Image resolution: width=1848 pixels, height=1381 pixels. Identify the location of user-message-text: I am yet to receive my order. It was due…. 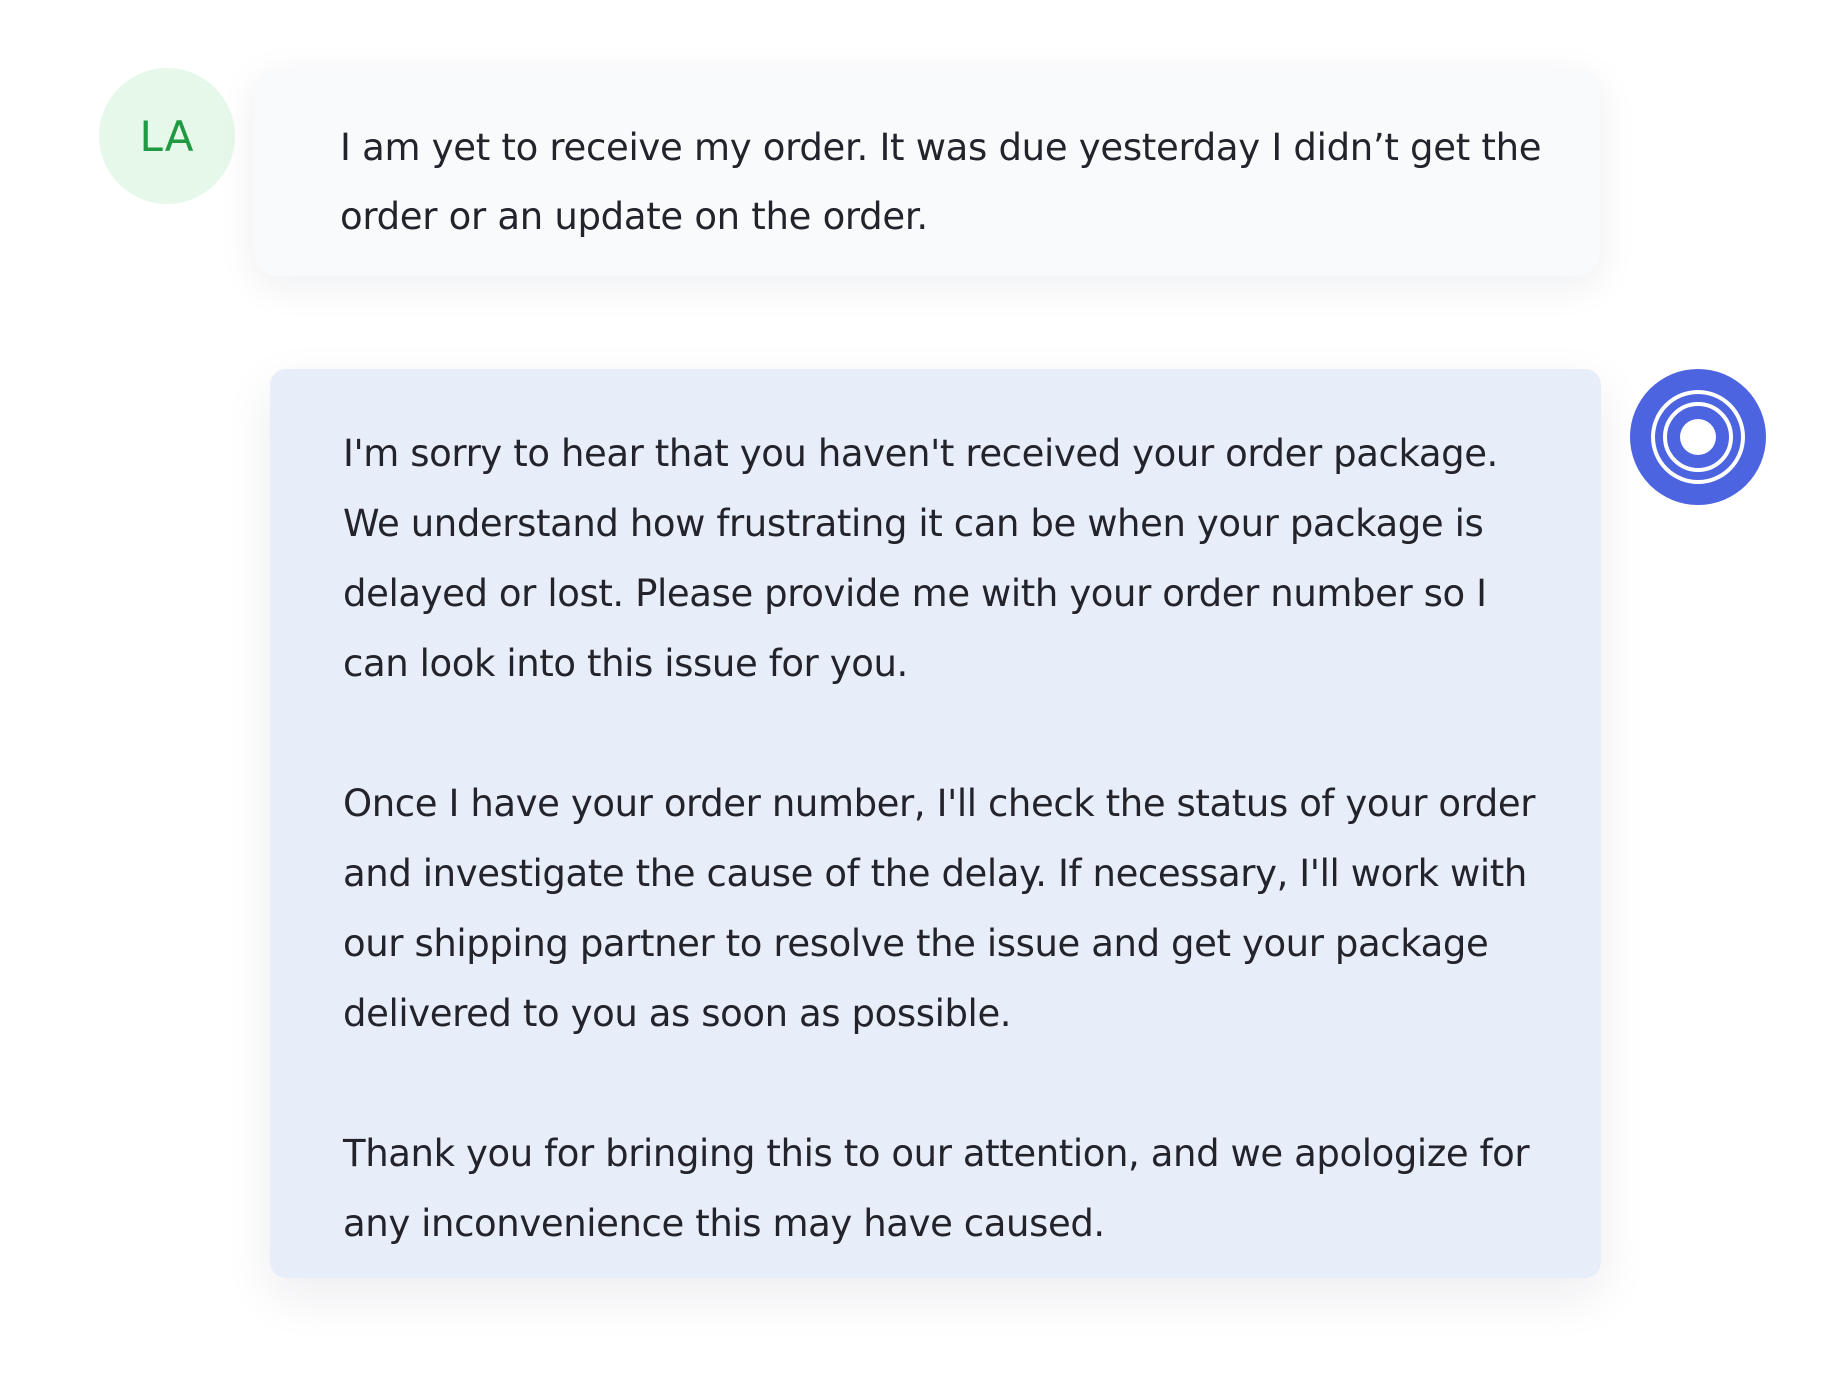
(941, 182).